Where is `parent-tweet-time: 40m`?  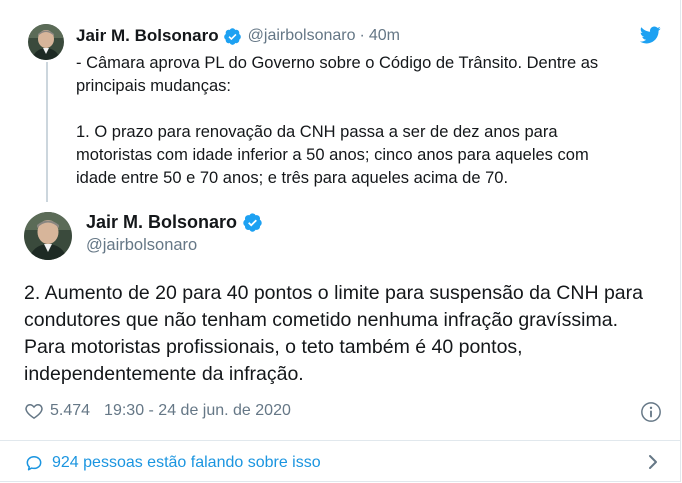
parent-tweet-time: 40m is located at coordinates (384, 36).